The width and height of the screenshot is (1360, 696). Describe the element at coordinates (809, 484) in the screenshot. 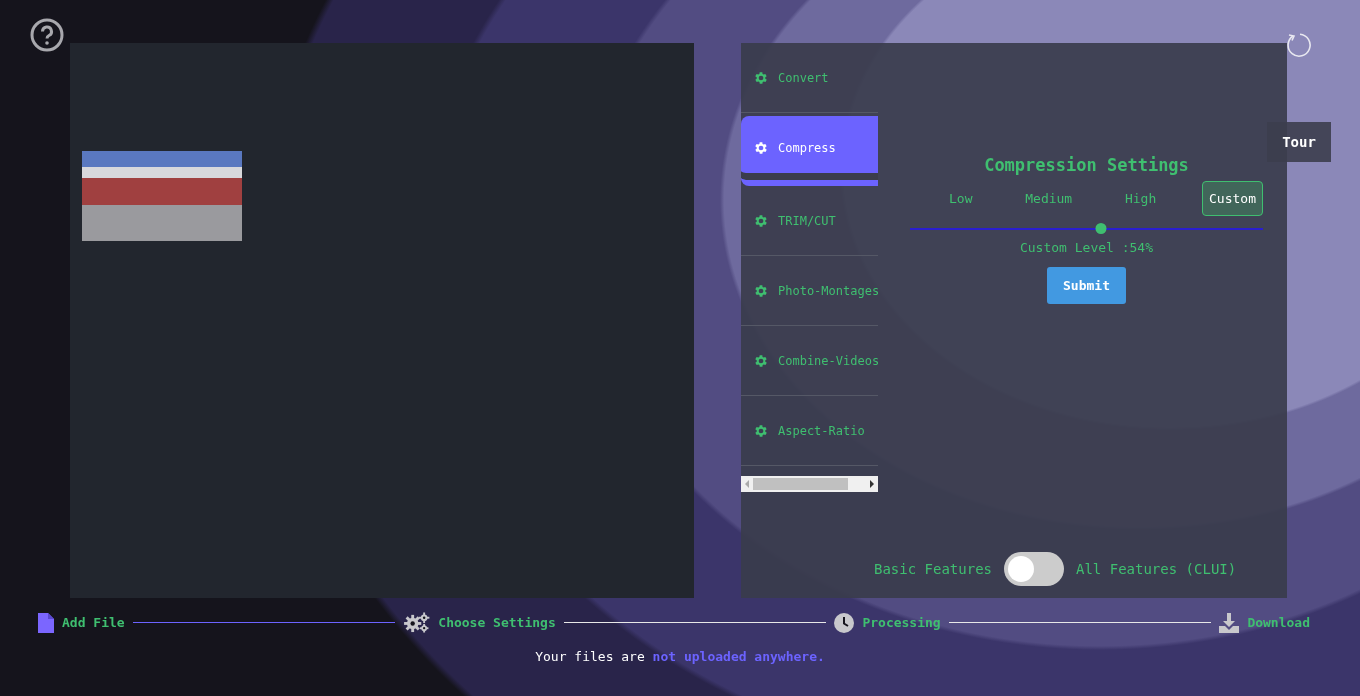

I see `horizontal-scrollbar` at that location.